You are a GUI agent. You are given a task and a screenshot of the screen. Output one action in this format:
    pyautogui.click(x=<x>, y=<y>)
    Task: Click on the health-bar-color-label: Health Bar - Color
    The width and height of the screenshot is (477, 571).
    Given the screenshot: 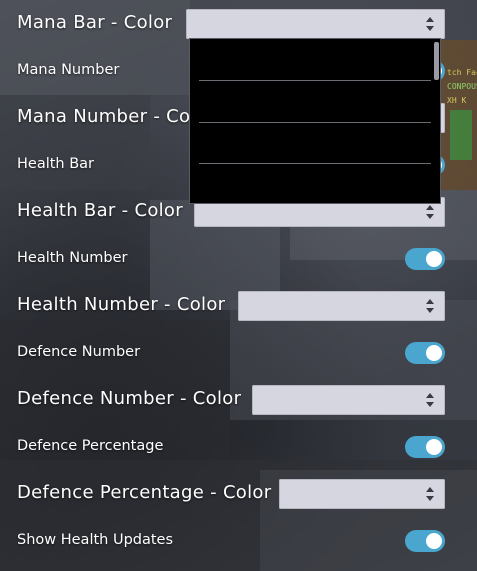 What is the action you would take?
    pyautogui.click(x=100, y=210)
    